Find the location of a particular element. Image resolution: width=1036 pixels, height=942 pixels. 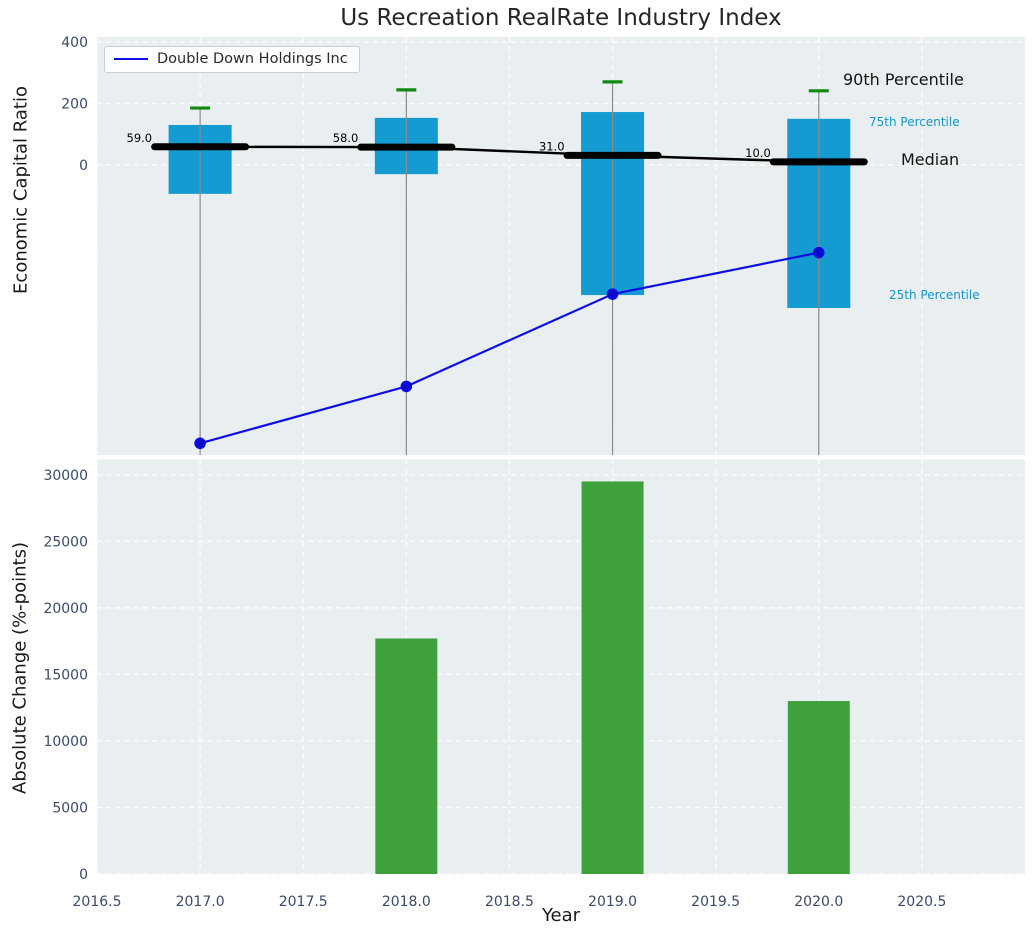

bottom-y-tick-label: 20000 is located at coordinates (65, 609).